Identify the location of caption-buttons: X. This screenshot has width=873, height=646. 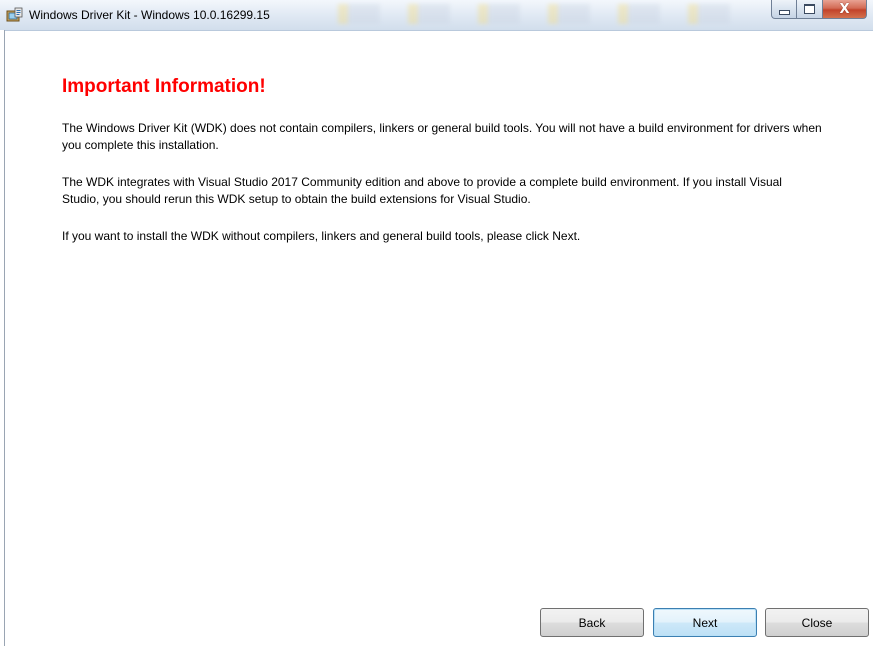
(819, 10).